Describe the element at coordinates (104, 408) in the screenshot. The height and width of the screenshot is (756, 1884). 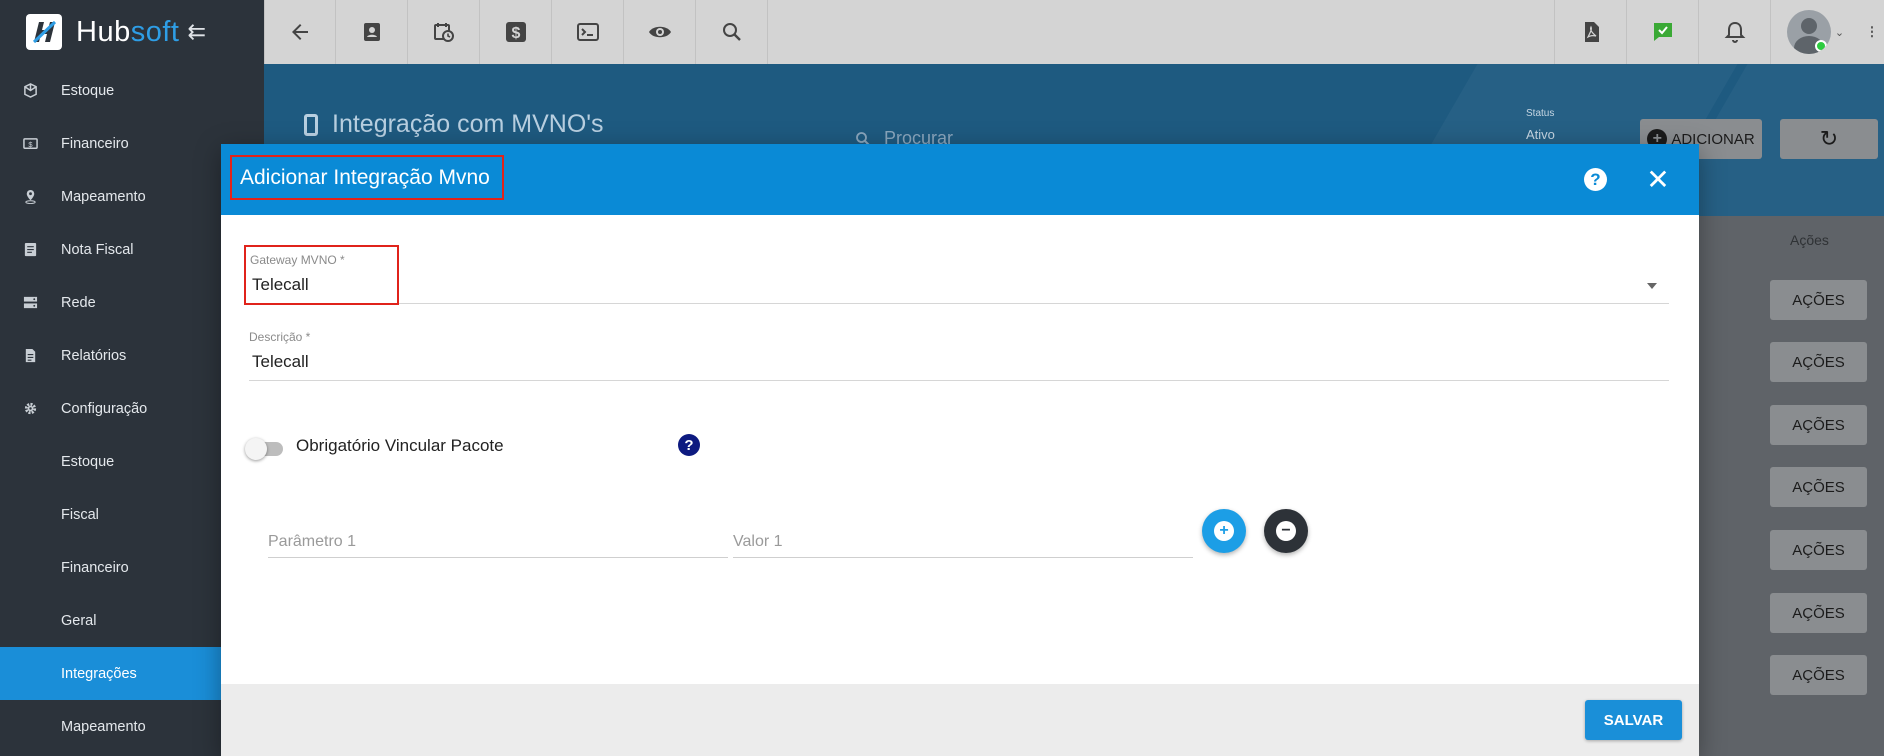
I see `sidebar-item-label: Configuração` at that location.